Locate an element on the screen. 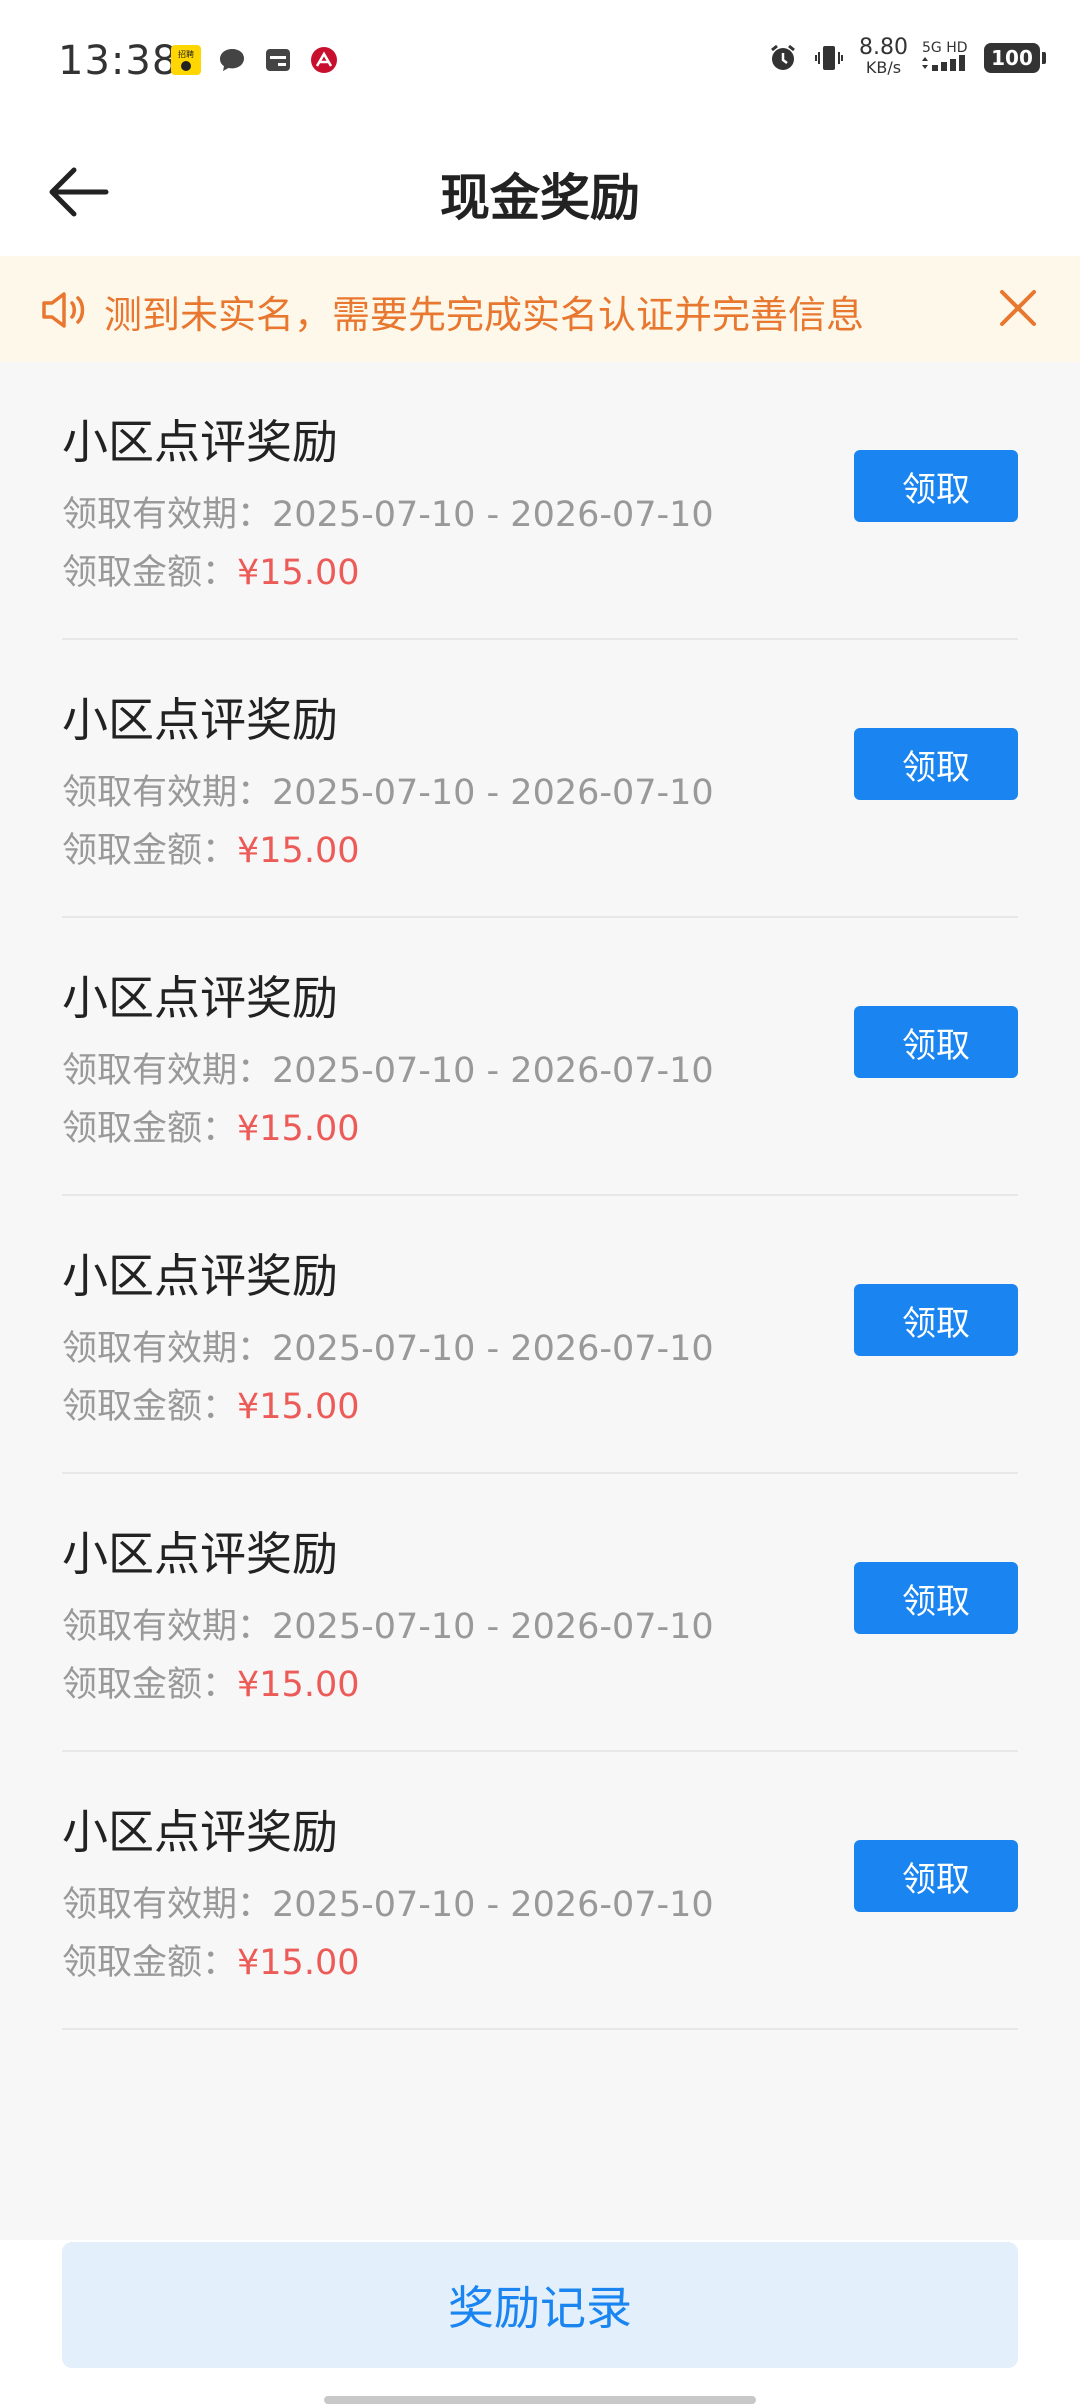 This screenshot has width=1080, height=2408. signal-label: 5G HD is located at coordinates (945, 48).